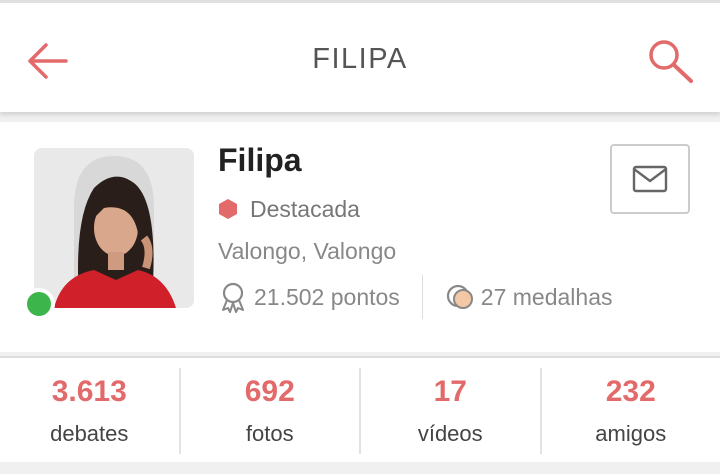  Describe the element at coordinates (89, 433) in the screenshot. I see `count-label: debates` at that location.